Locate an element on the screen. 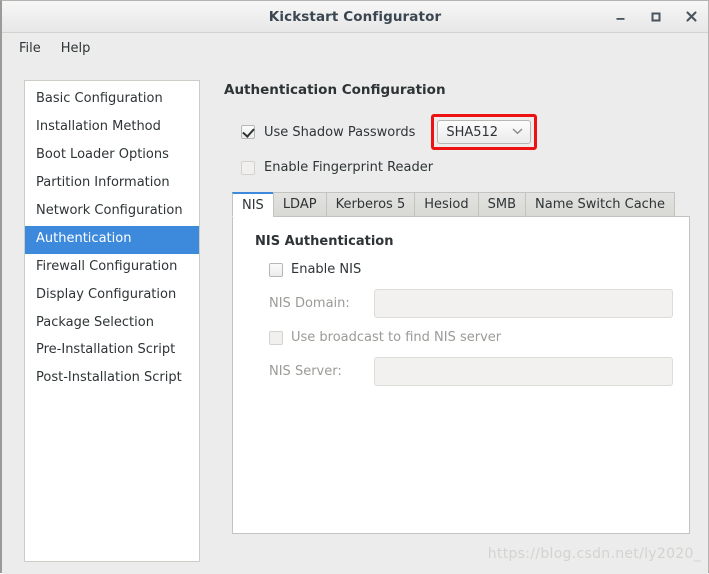 Image resolution: width=709 pixels, height=574 pixels. sidebar-item-firewall-configuration: Firewall Configuration is located at coordinates (112, 268).